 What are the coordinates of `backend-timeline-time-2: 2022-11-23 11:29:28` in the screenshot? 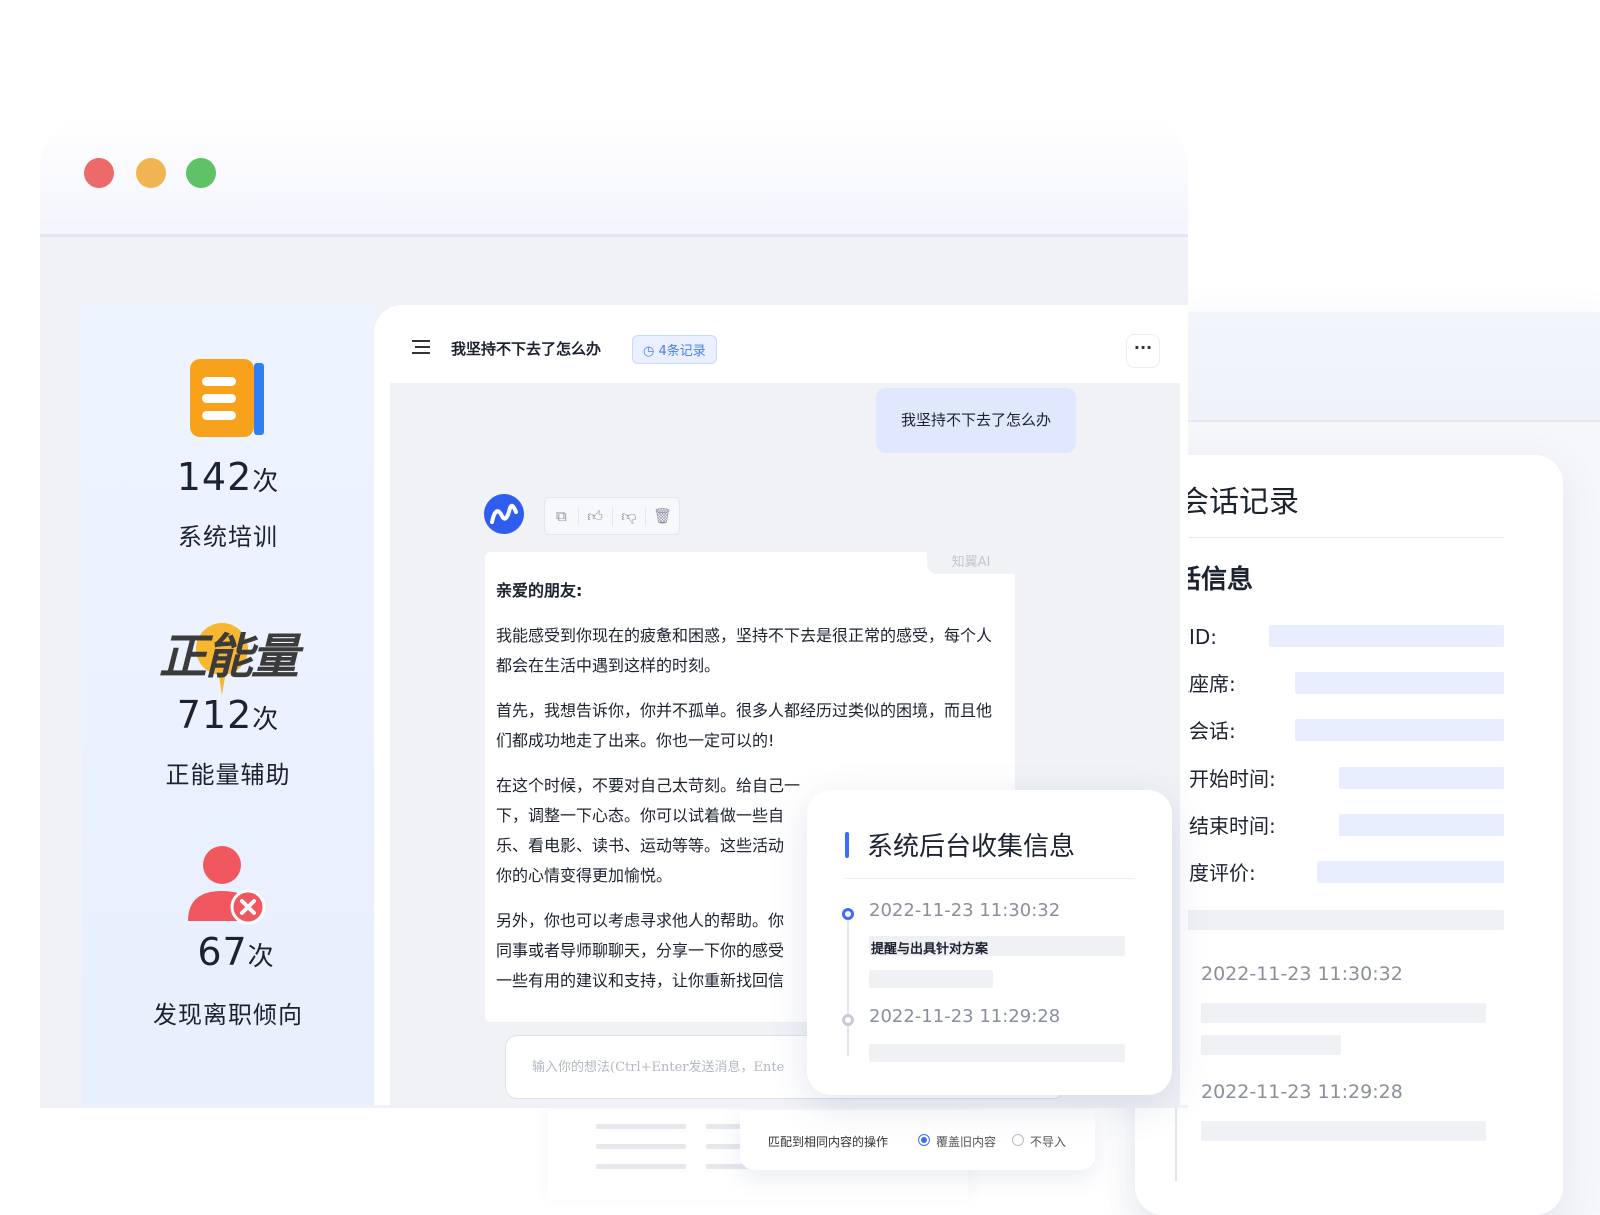 It's located at (965, 1016).